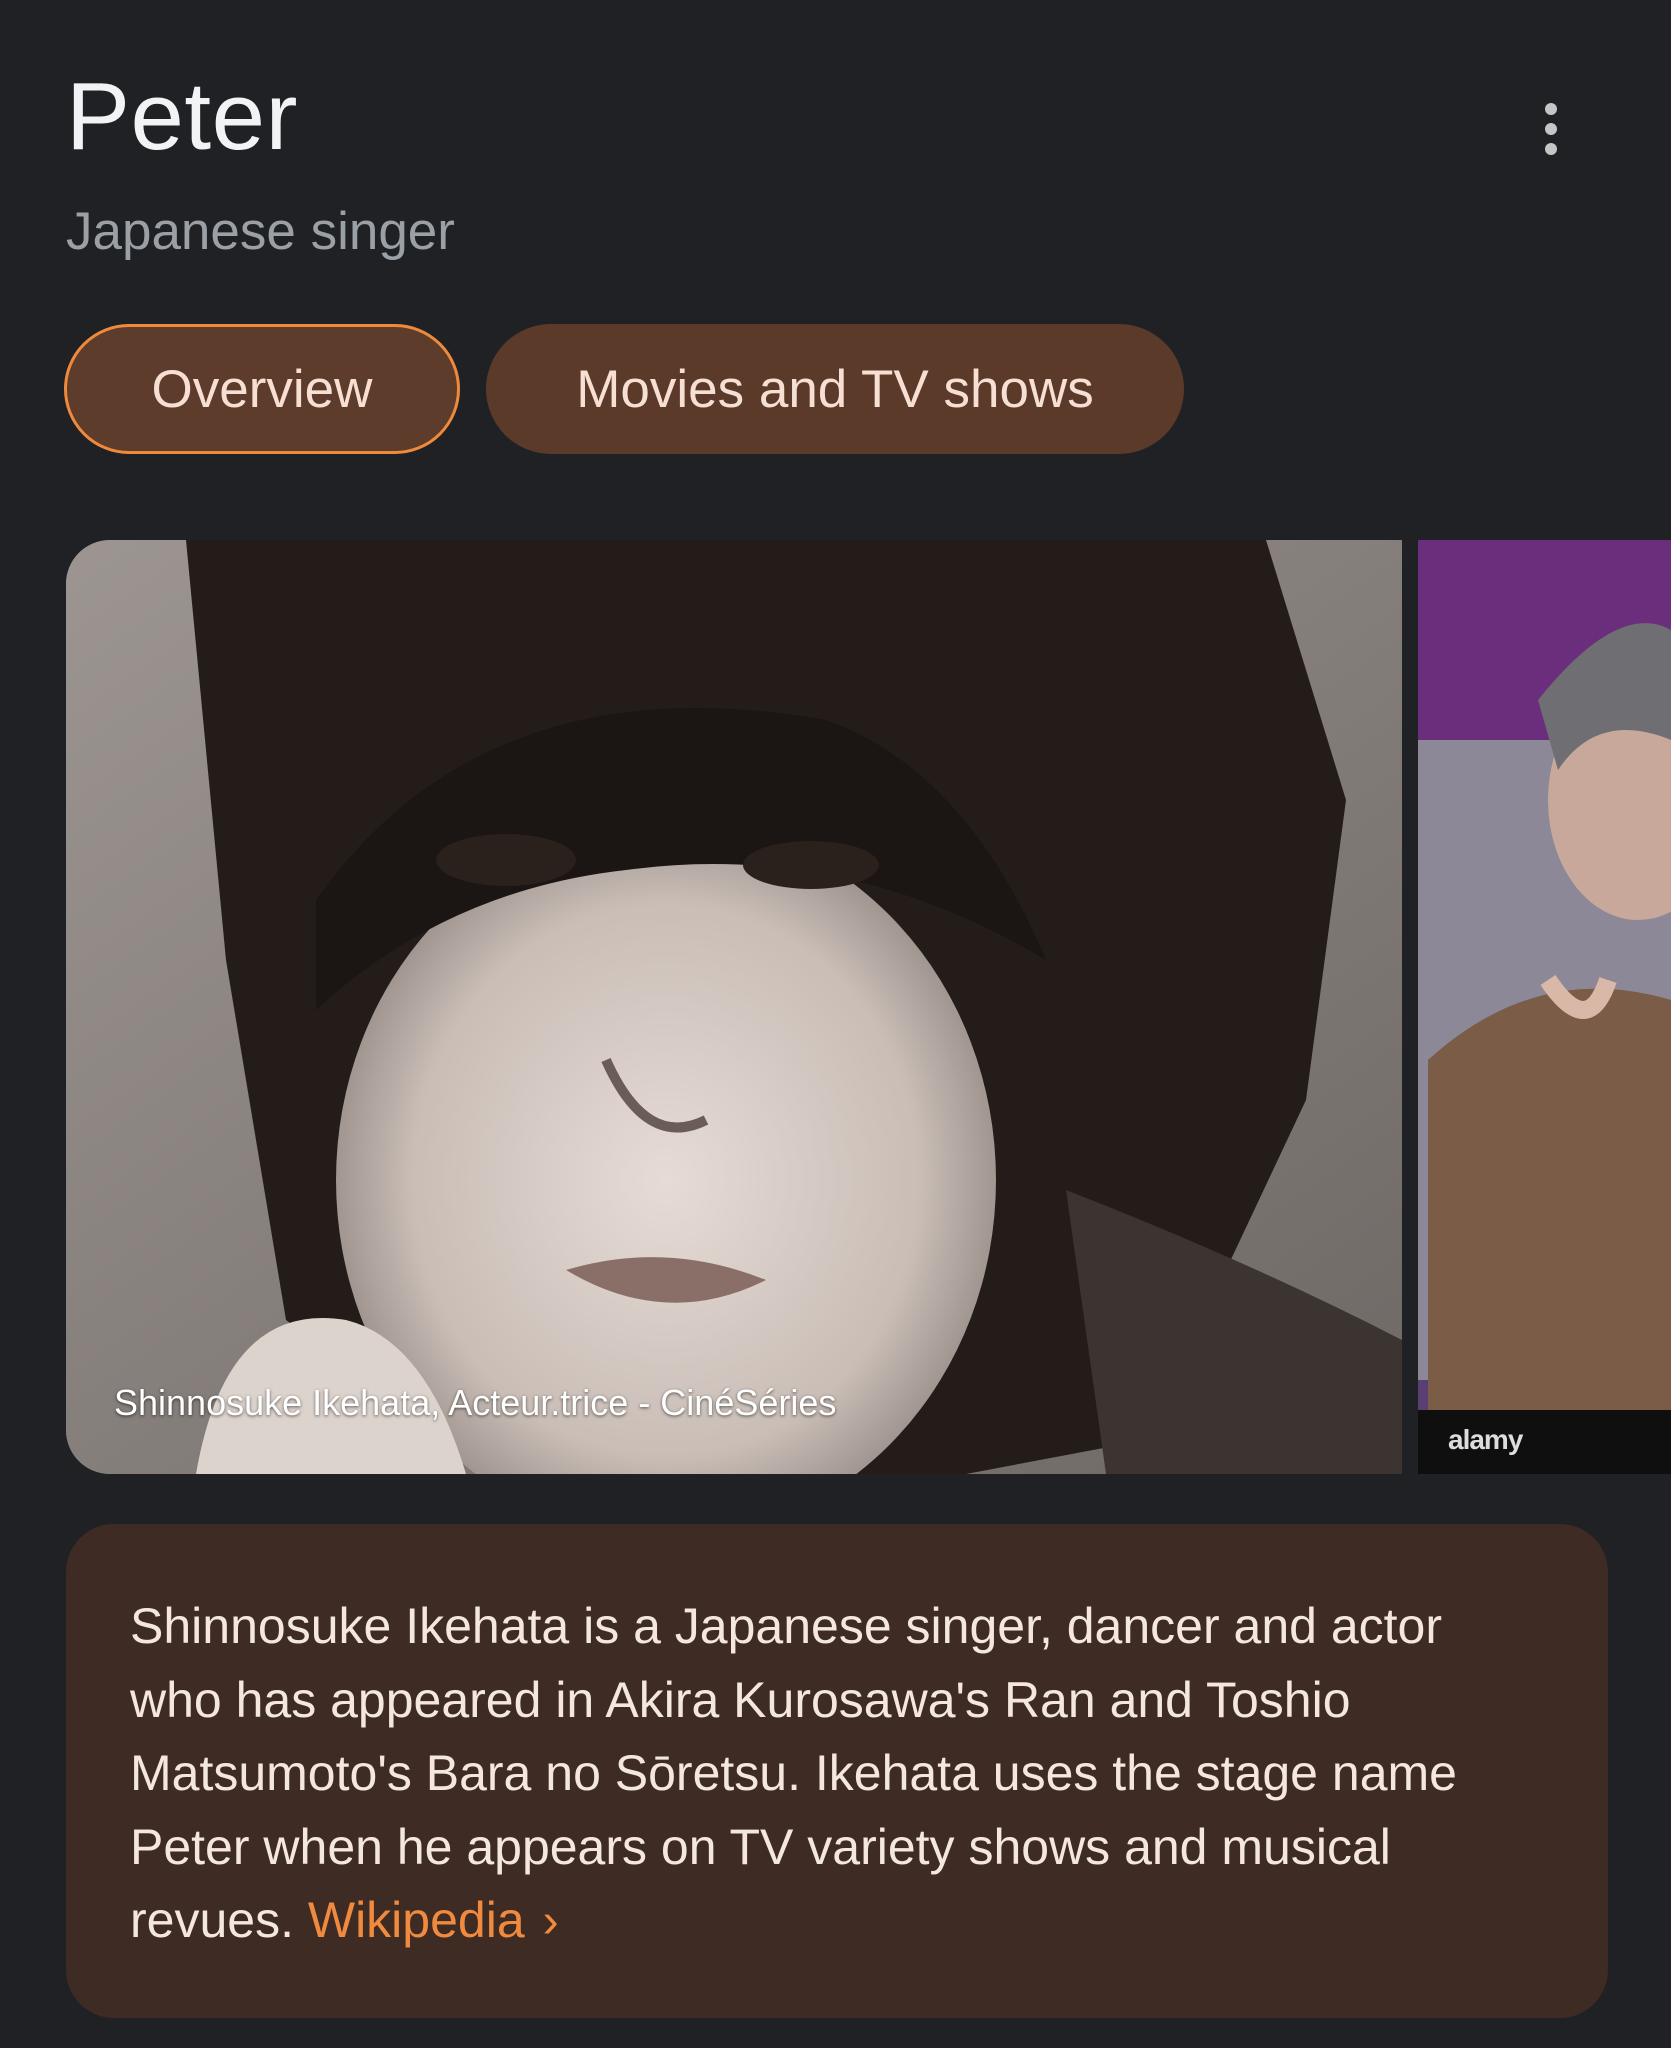 The image size is (1671, 2048). What do you see at coordinates (416, 1920) in the screenshot?
I see `wikipedia-link-label: Wikipedia` at bounding box center [416, 1920].